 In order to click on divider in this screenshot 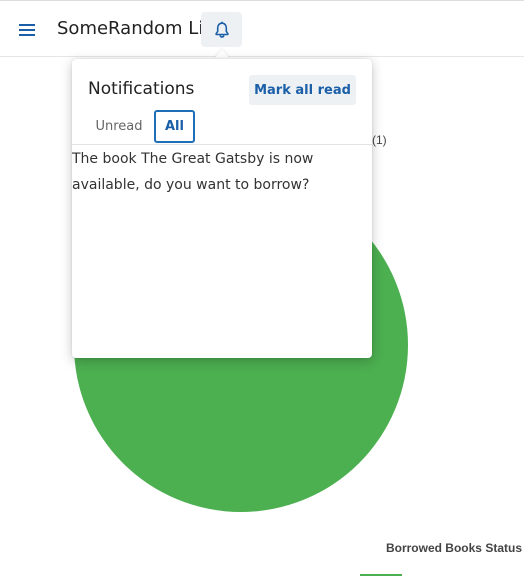, I will do `click(222, 144)`.